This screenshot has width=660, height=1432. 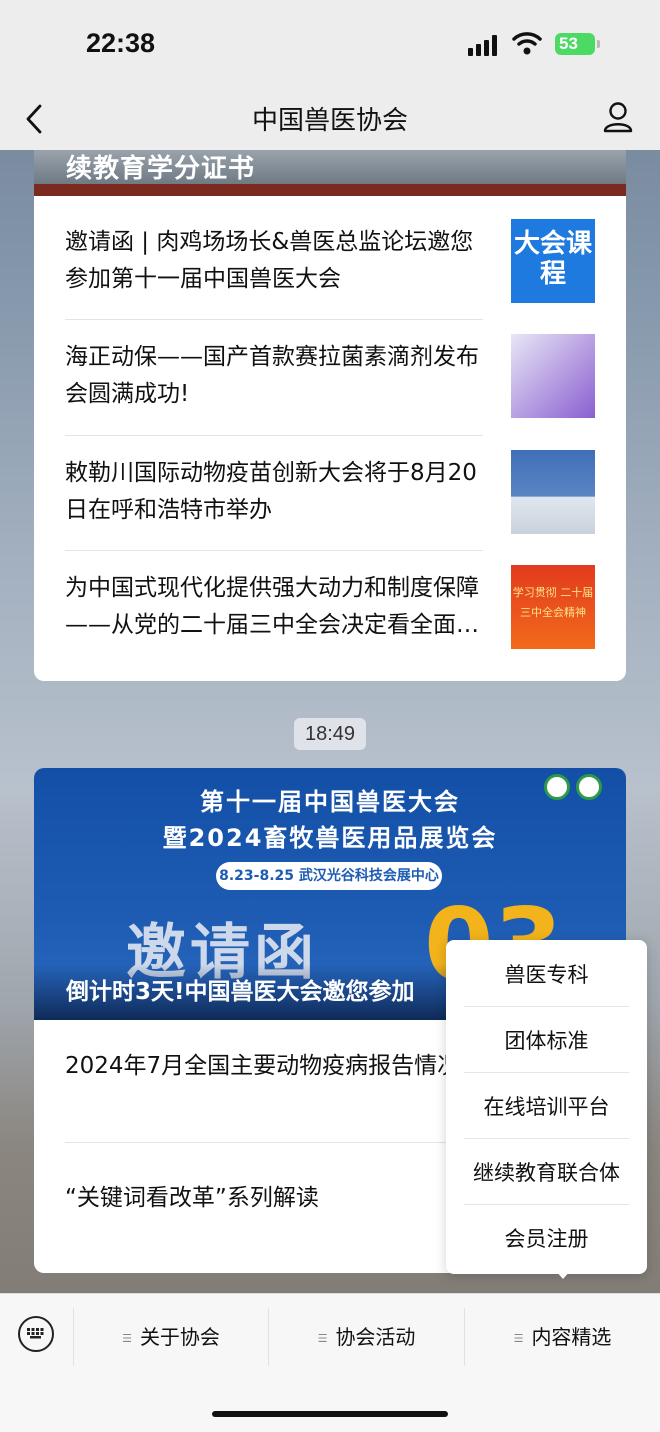 I want to click on nav-bar: 中国兽医协会, so click(x=330, y=120).